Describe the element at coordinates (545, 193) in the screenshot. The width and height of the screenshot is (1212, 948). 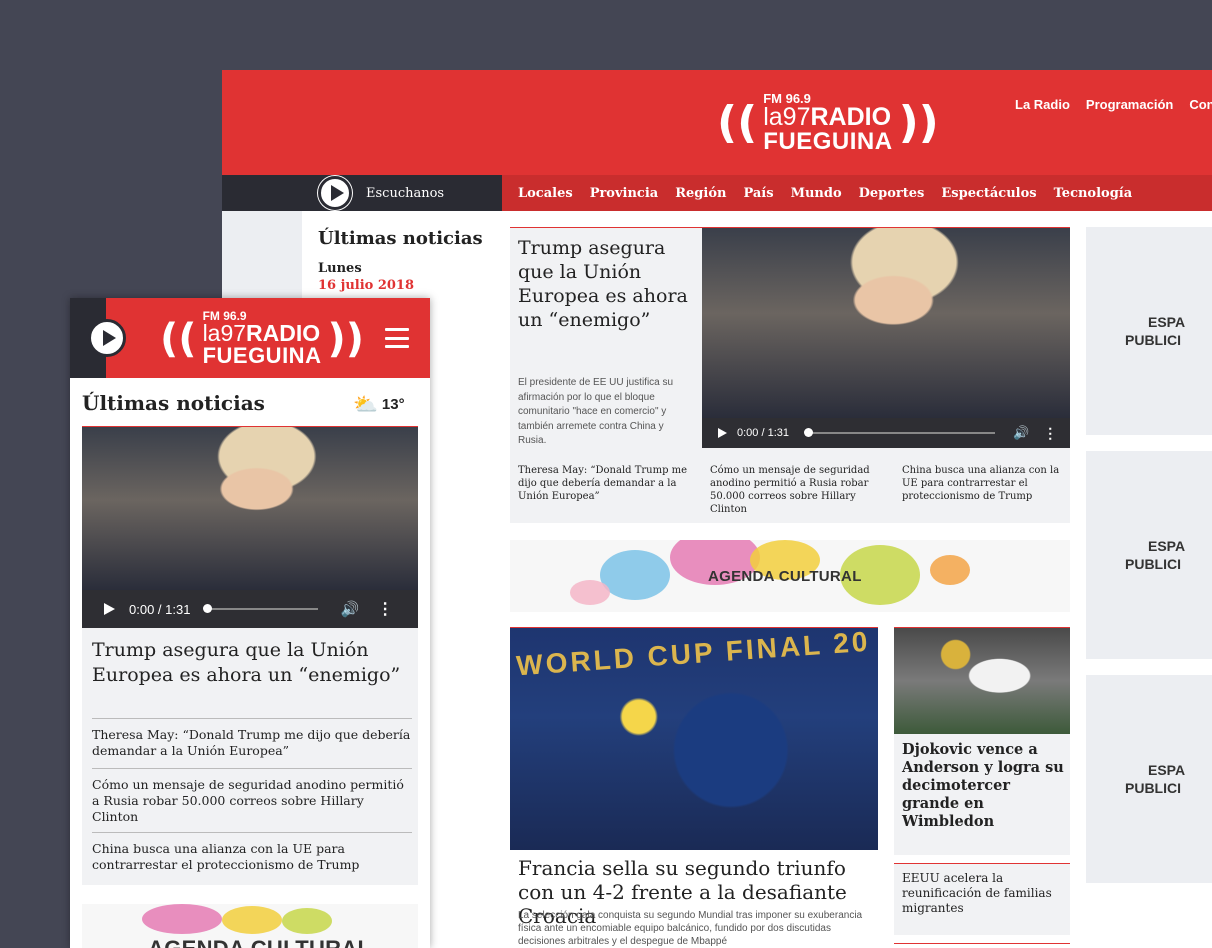
I see `nav-locales: Locales` at that location.